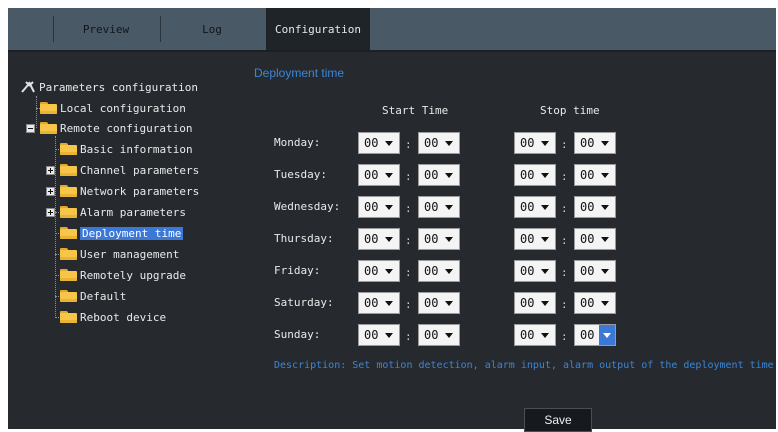 This screenshot has width=778, height=432. Describe the element at coordinates (119, 254) in the screenshot. I see `tree-item-user-management: User management` at that location.